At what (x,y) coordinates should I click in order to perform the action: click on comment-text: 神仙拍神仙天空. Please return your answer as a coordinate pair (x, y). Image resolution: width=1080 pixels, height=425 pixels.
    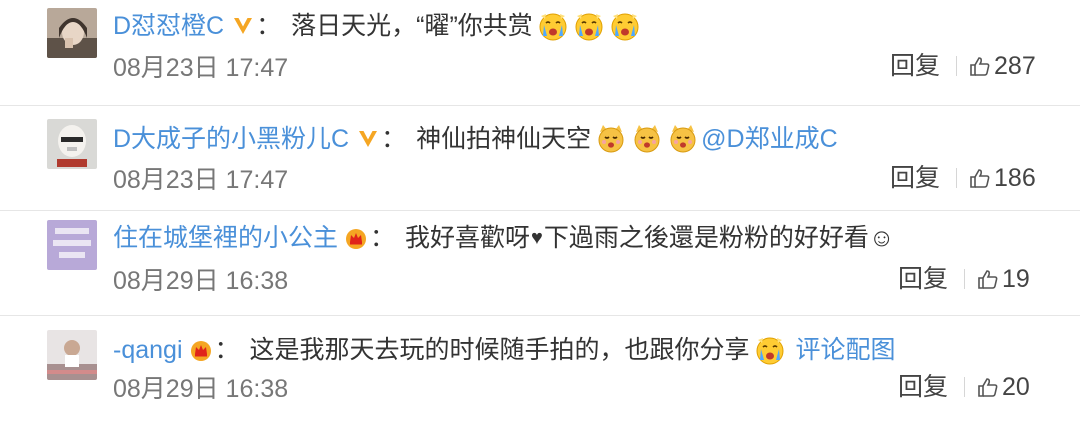
    Looking at the image, I should click on (504, 139).